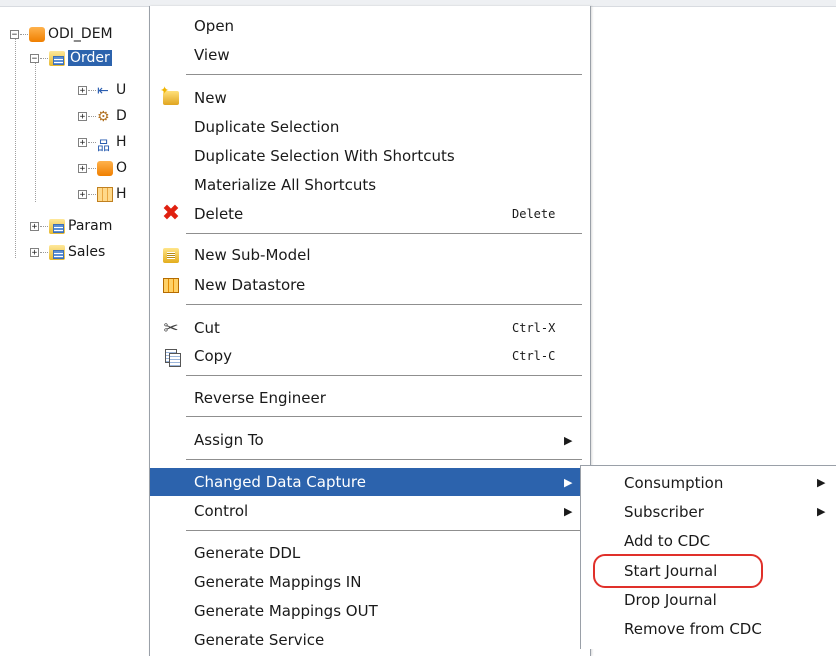 This screenshot has height=656, width=836. What do you see at coordinates (370, 511) in the screenshot?
I see `menu-item-control: Control ▶` at bounding box center [370, 511].